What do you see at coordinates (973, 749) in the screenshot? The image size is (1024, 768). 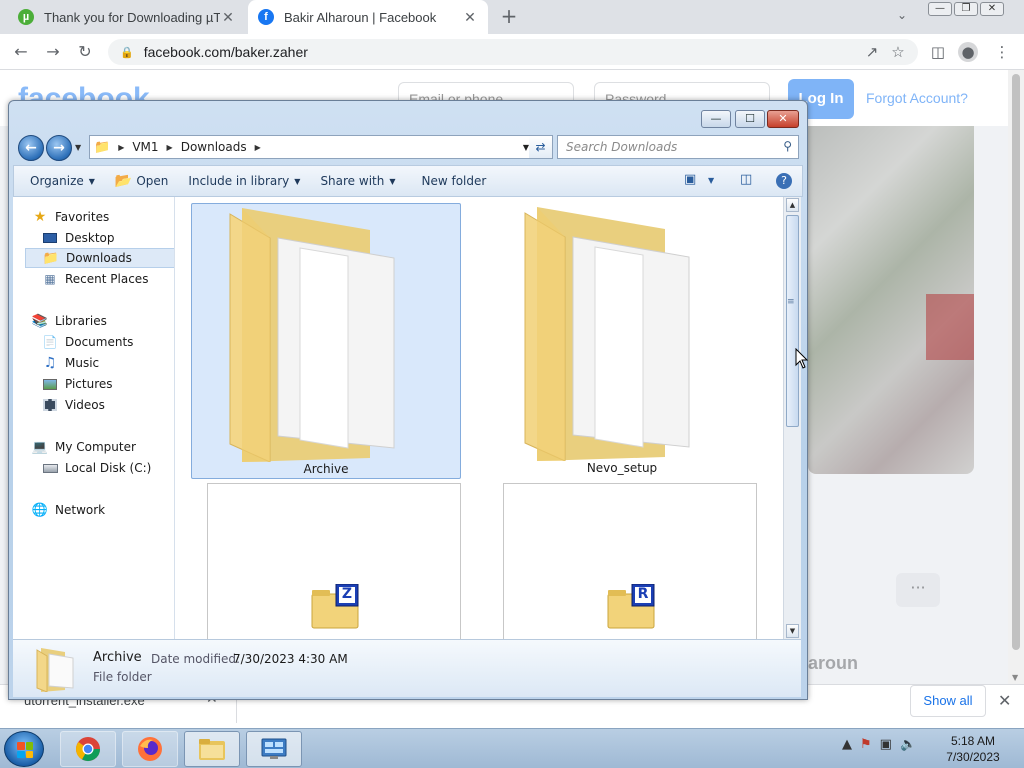 I see `clock: 5:18 AM 7/30/2023` at bounding box center [973, 749].